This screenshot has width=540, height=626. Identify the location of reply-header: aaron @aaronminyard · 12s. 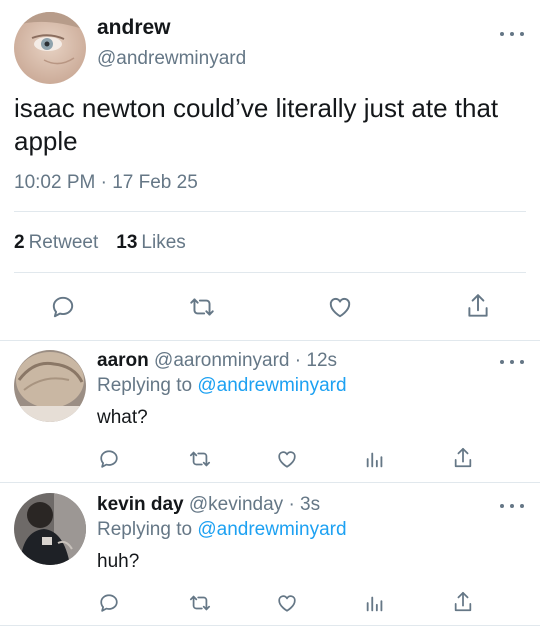
(217, 361).